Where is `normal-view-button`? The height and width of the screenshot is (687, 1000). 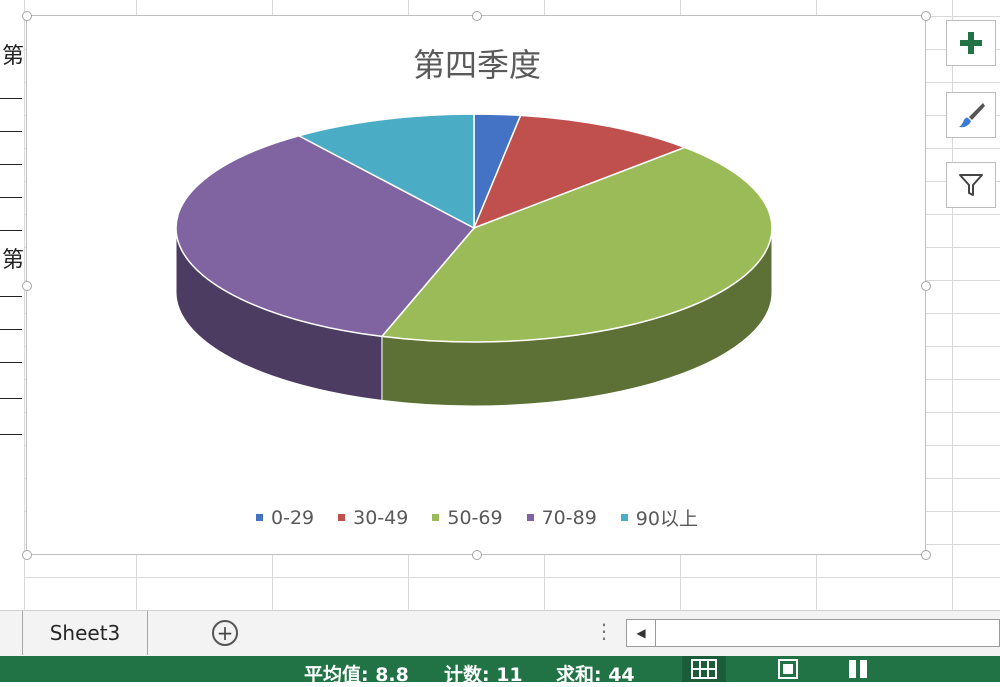
normal-view-button is located at coordinates (704, 669).